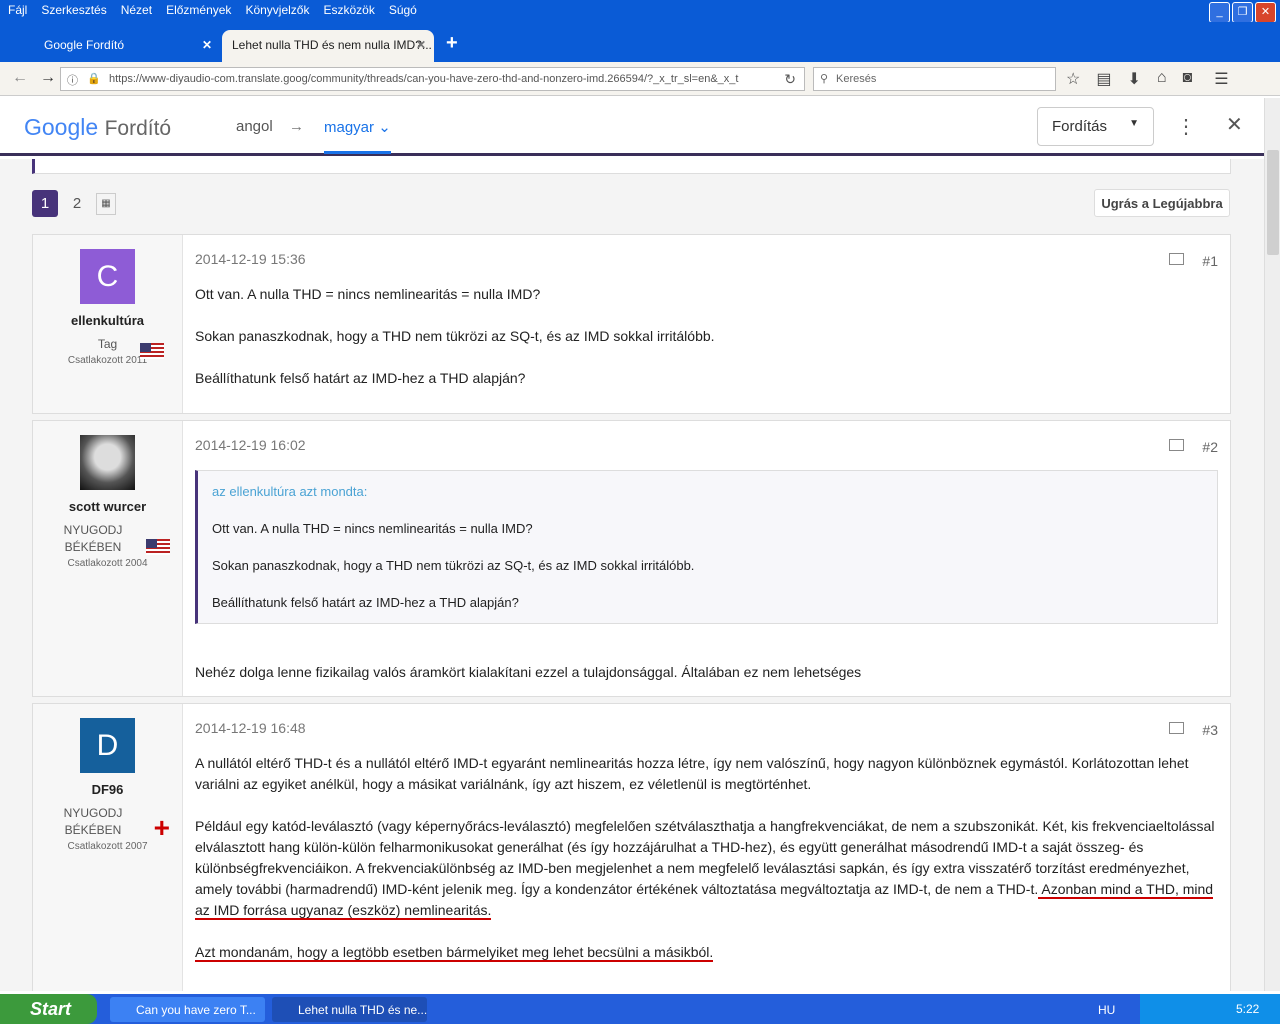 This screenshot has height=1024, width=1280. Describe the element at coordinates (296, 126) in the screenshot. I see `arrow-icon: →` at that location.